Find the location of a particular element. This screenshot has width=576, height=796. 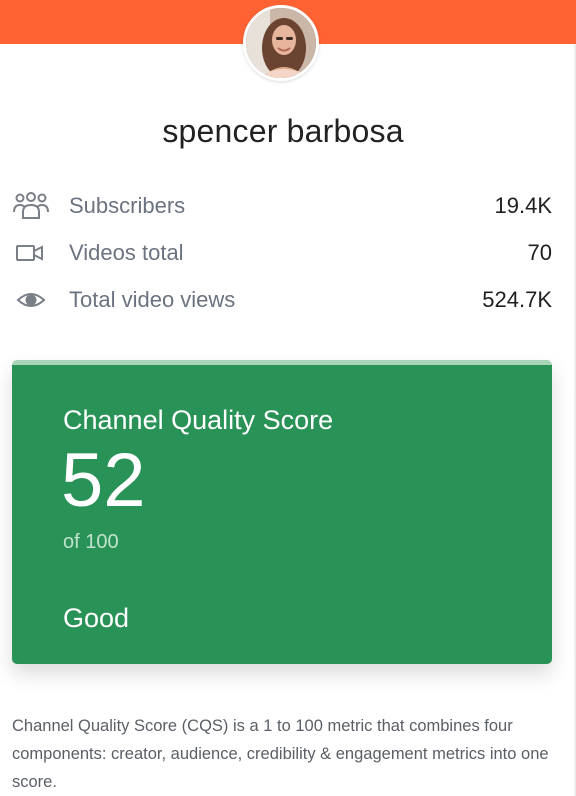

channel-name: spencer barbosa is located at coordinates (283, 131).